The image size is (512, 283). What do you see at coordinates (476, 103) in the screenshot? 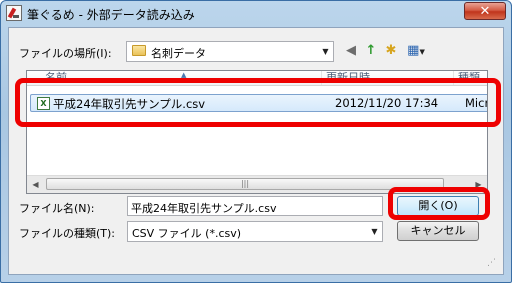
I see `file-type: Micr` at bounding box center [476, 103].